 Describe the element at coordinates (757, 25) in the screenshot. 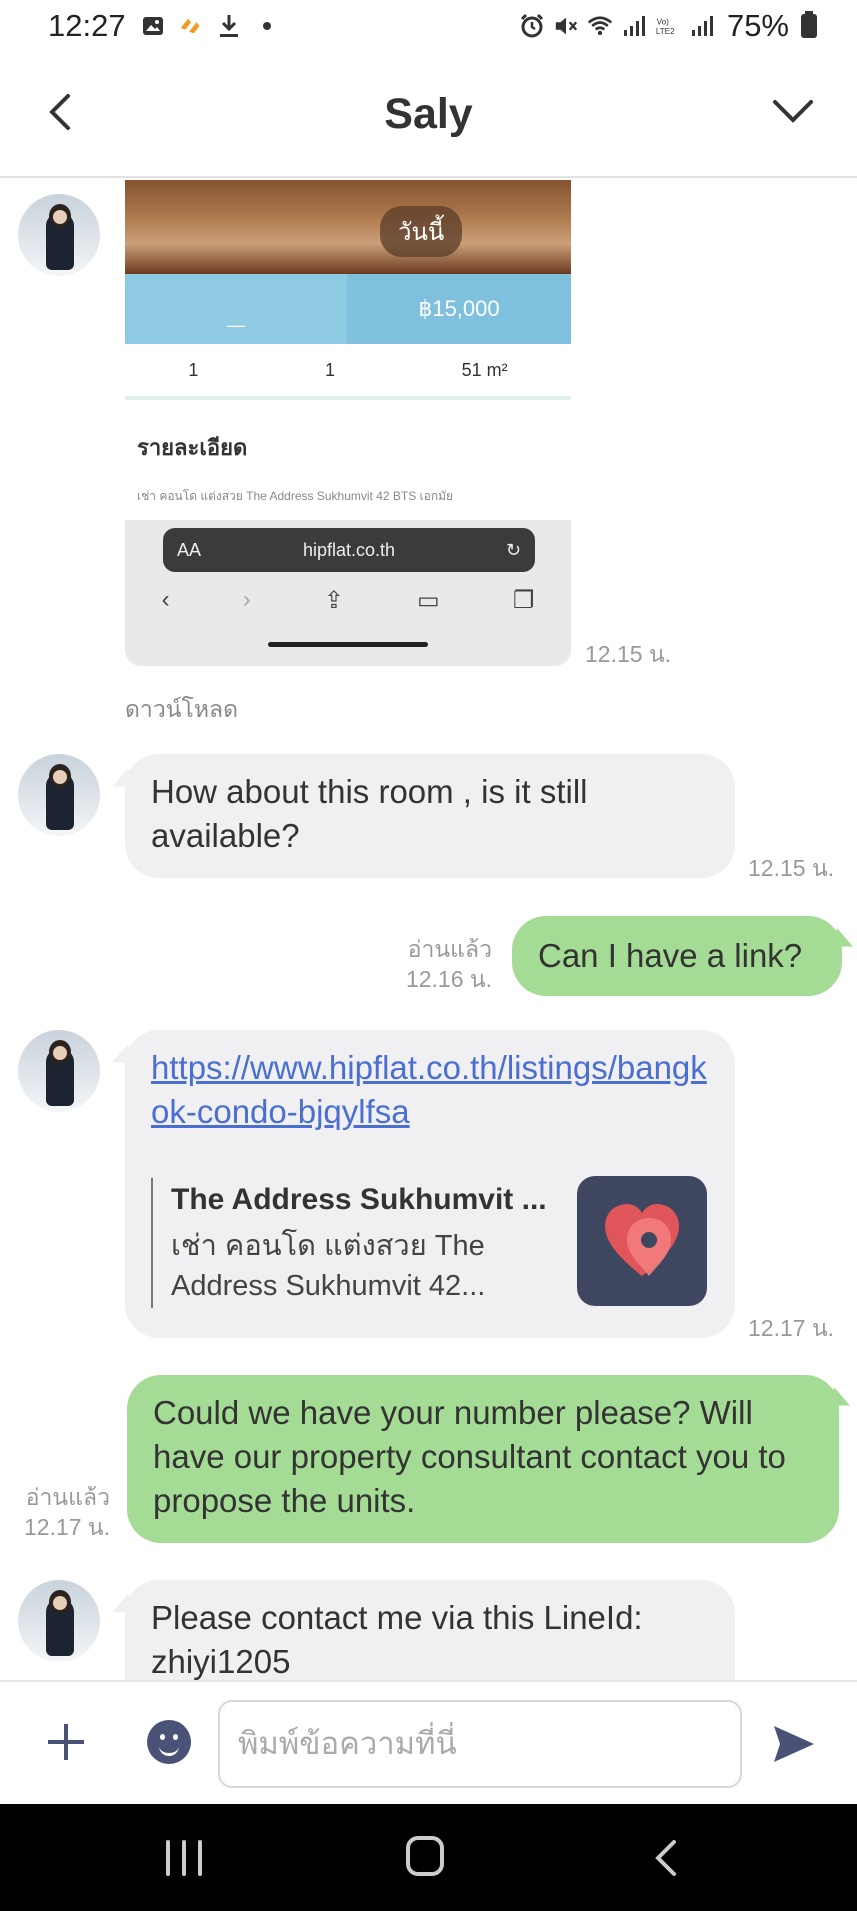

I see `battery-percent: 75%` at that location.